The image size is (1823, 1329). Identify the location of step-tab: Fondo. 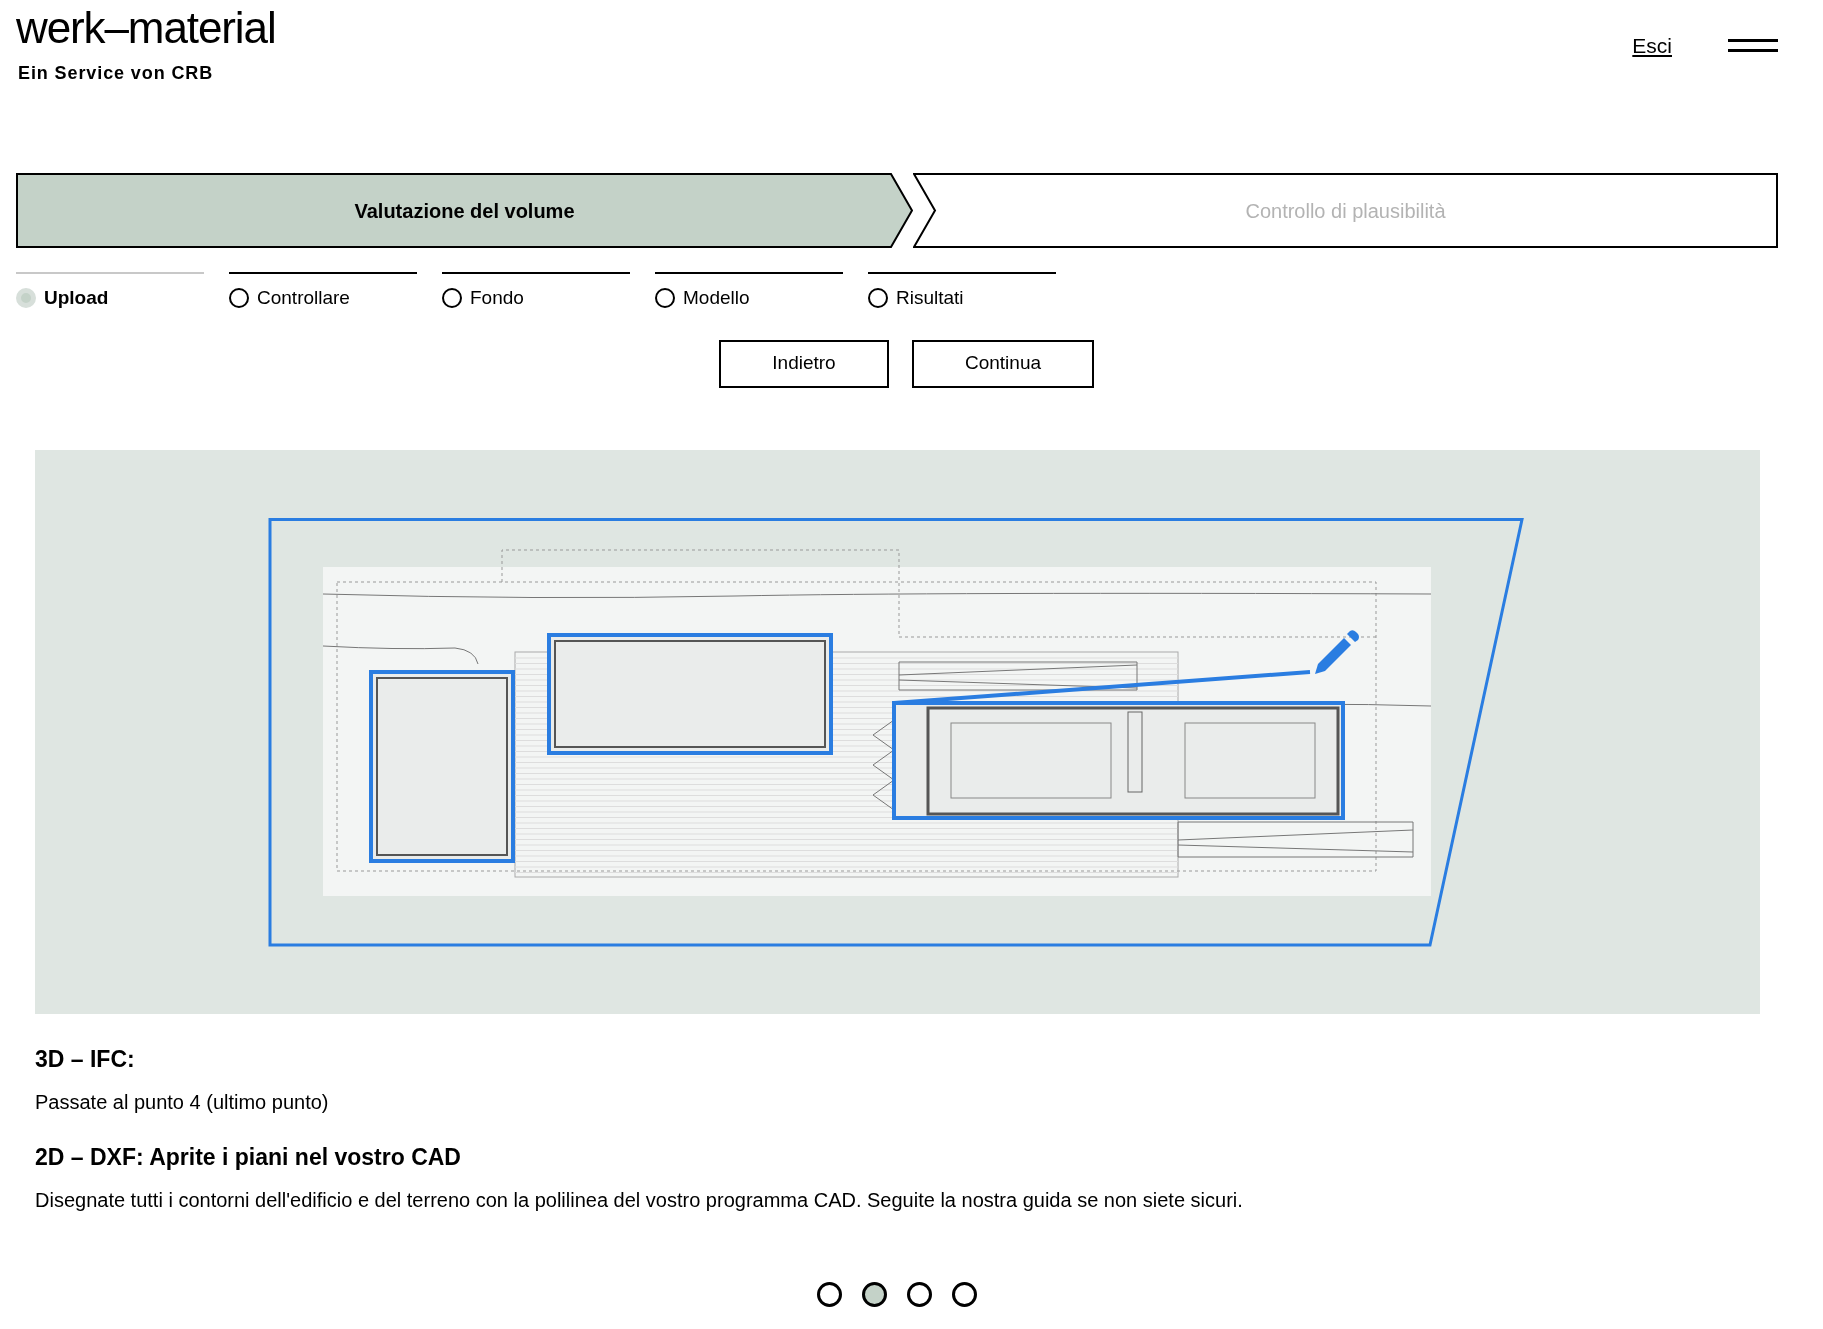
(536, 292).